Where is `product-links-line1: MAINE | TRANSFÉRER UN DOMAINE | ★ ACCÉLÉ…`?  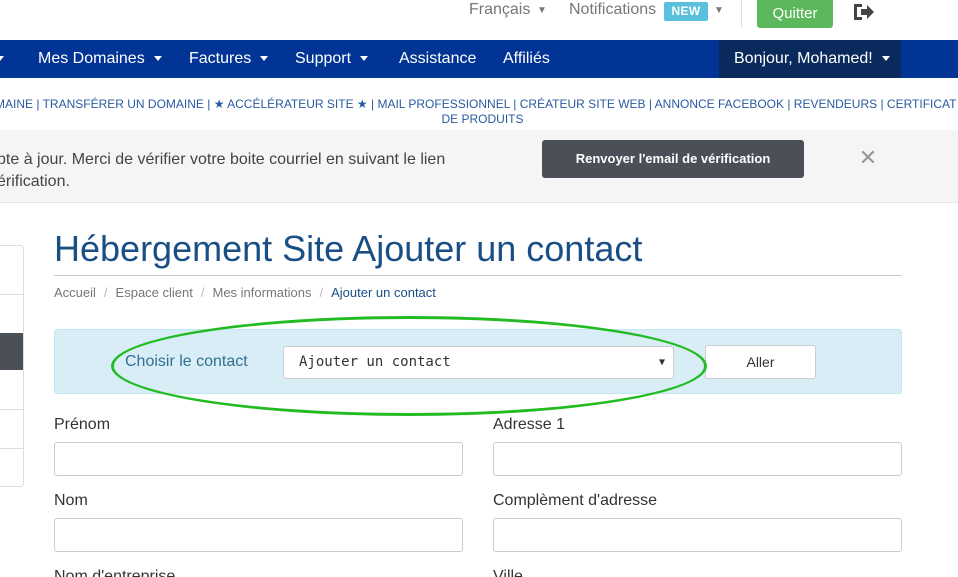
product-links-line1: MAINE | TRANSFÉRER UN DOMAINE | ★ ACCÉLÉ… is located at coordinates (479, 104).